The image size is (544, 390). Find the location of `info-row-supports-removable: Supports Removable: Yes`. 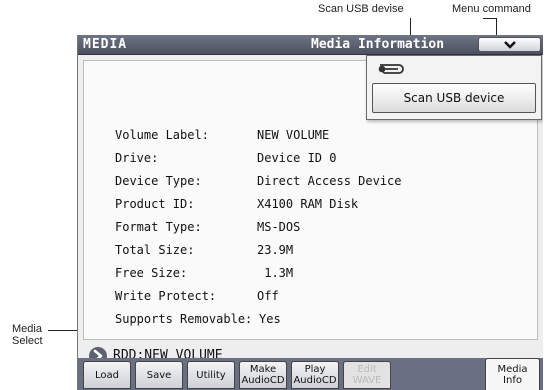

info-row-supports-removable: Supports Removable: Yes is located at coordinates (198, 321).